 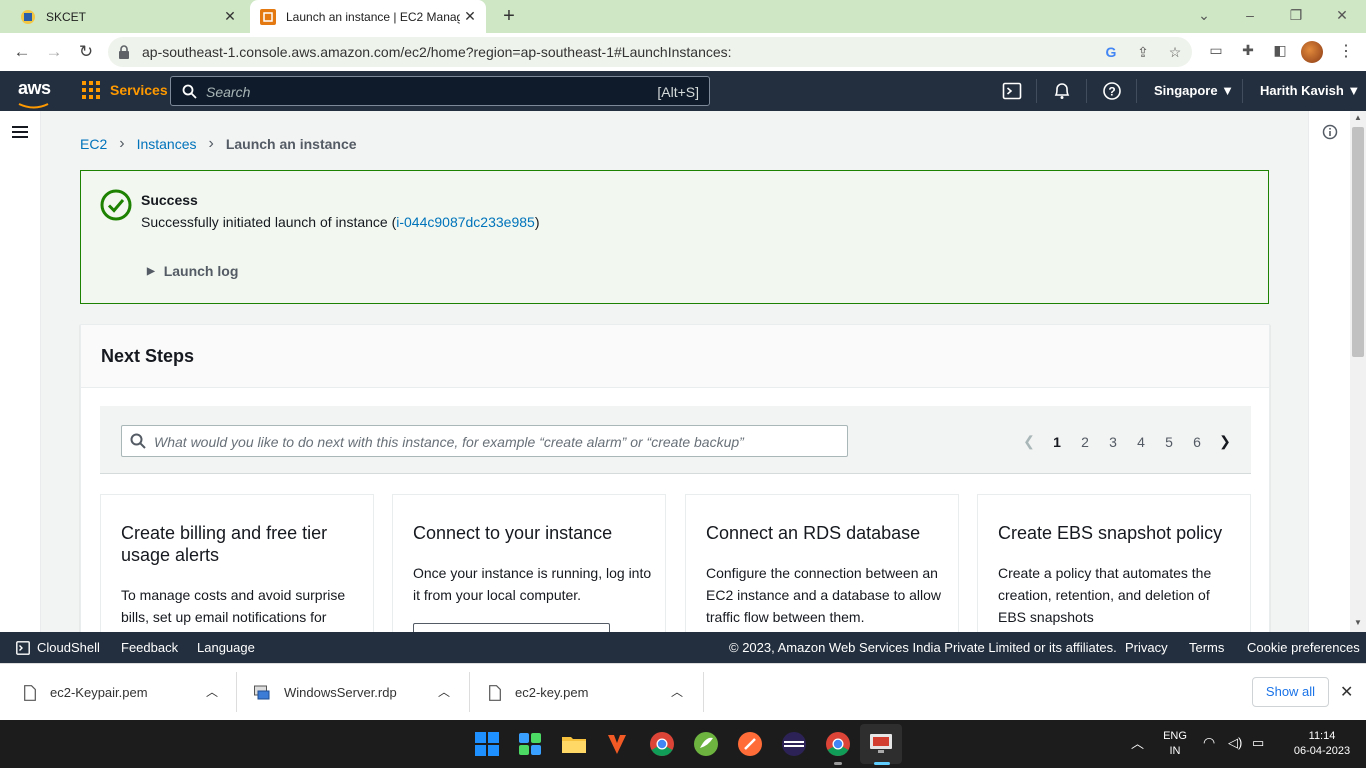 What do you see at coordinates (1143, 52) in the screenshot?
I see `share-icon: ⇪` at bounding box center [1143, 52].